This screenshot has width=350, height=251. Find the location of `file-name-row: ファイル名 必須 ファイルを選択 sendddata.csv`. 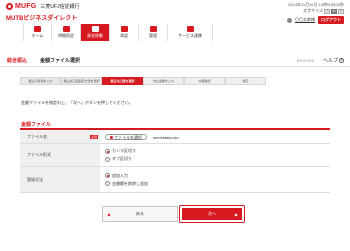

file-name-row: ファイル名 必須 ファイルを選択 sendddata.csv is located at coordinates (175, 137).